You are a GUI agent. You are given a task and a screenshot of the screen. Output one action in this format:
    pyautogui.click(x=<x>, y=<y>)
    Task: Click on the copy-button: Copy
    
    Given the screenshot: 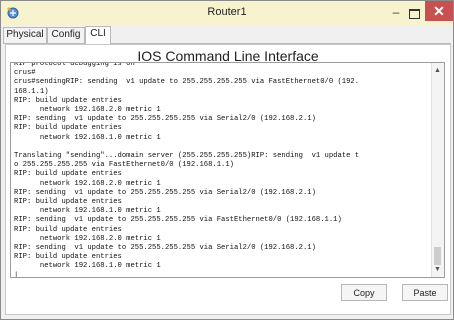 What is the action you would take?
    pyautogui.click(x=364, y=292)
    